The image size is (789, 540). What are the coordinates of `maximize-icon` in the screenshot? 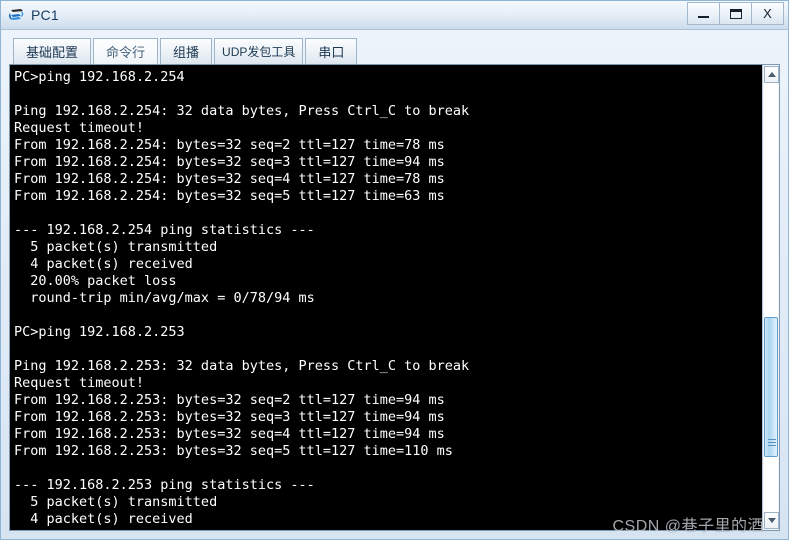 It's located at (735, 13).